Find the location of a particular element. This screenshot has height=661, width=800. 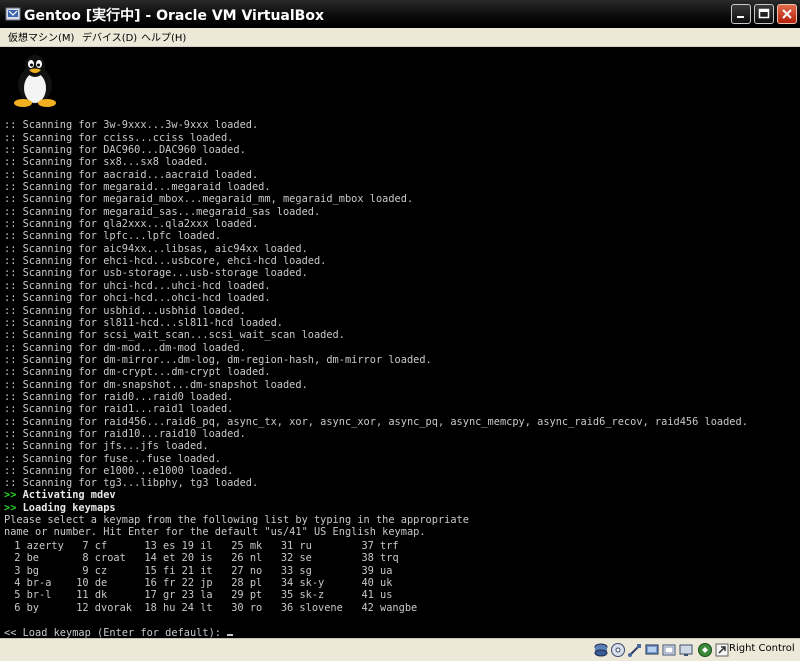

keymap-option: 37 trf is located at coordinates (380, 546).